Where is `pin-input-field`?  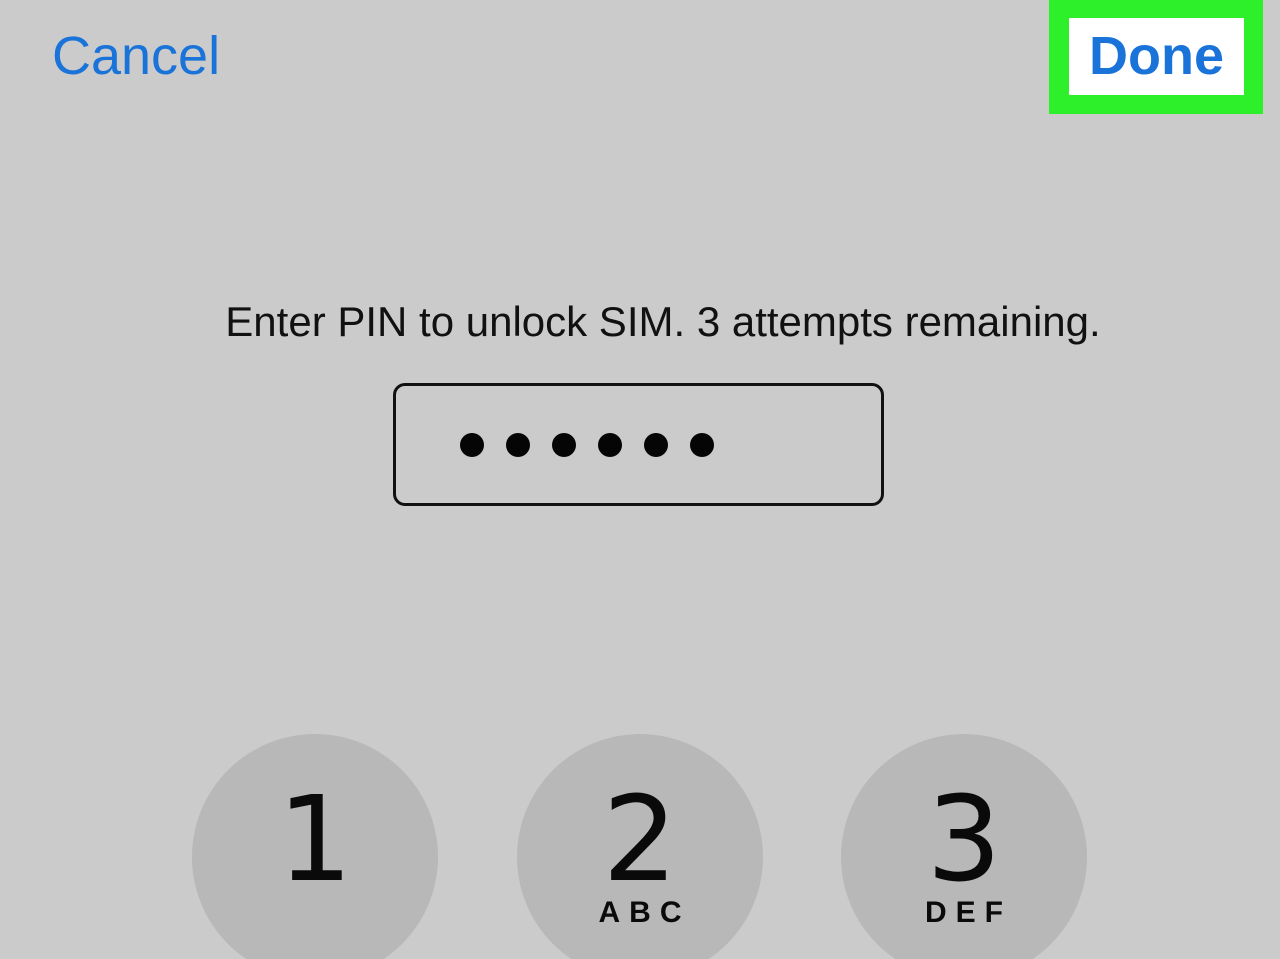 pin-input-field is located at coordinates (638, 444).